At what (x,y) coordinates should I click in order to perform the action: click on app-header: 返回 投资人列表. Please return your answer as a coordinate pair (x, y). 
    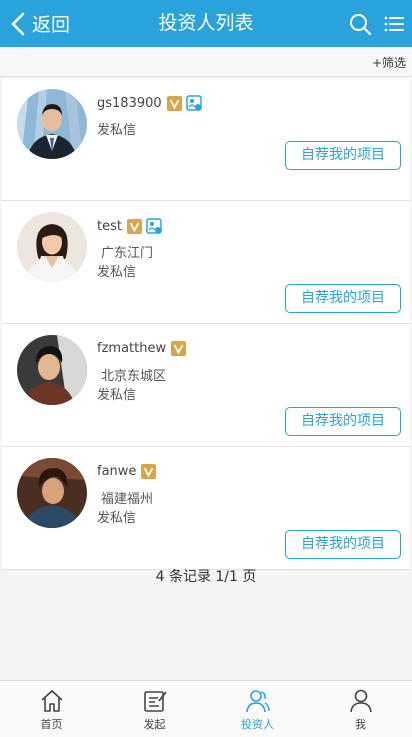
    Looking at the image, I should click on (206, 23).